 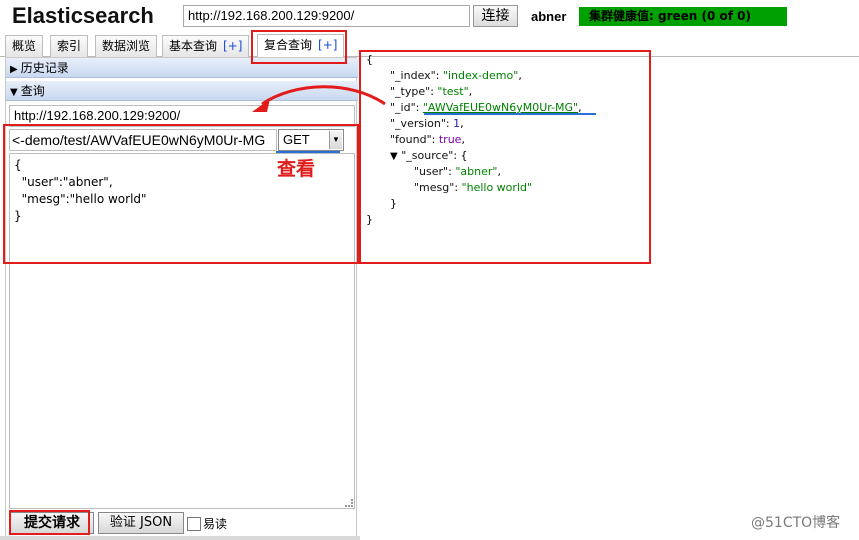 I want to click on tab-overview: 概览, so click(x=24, y=46).